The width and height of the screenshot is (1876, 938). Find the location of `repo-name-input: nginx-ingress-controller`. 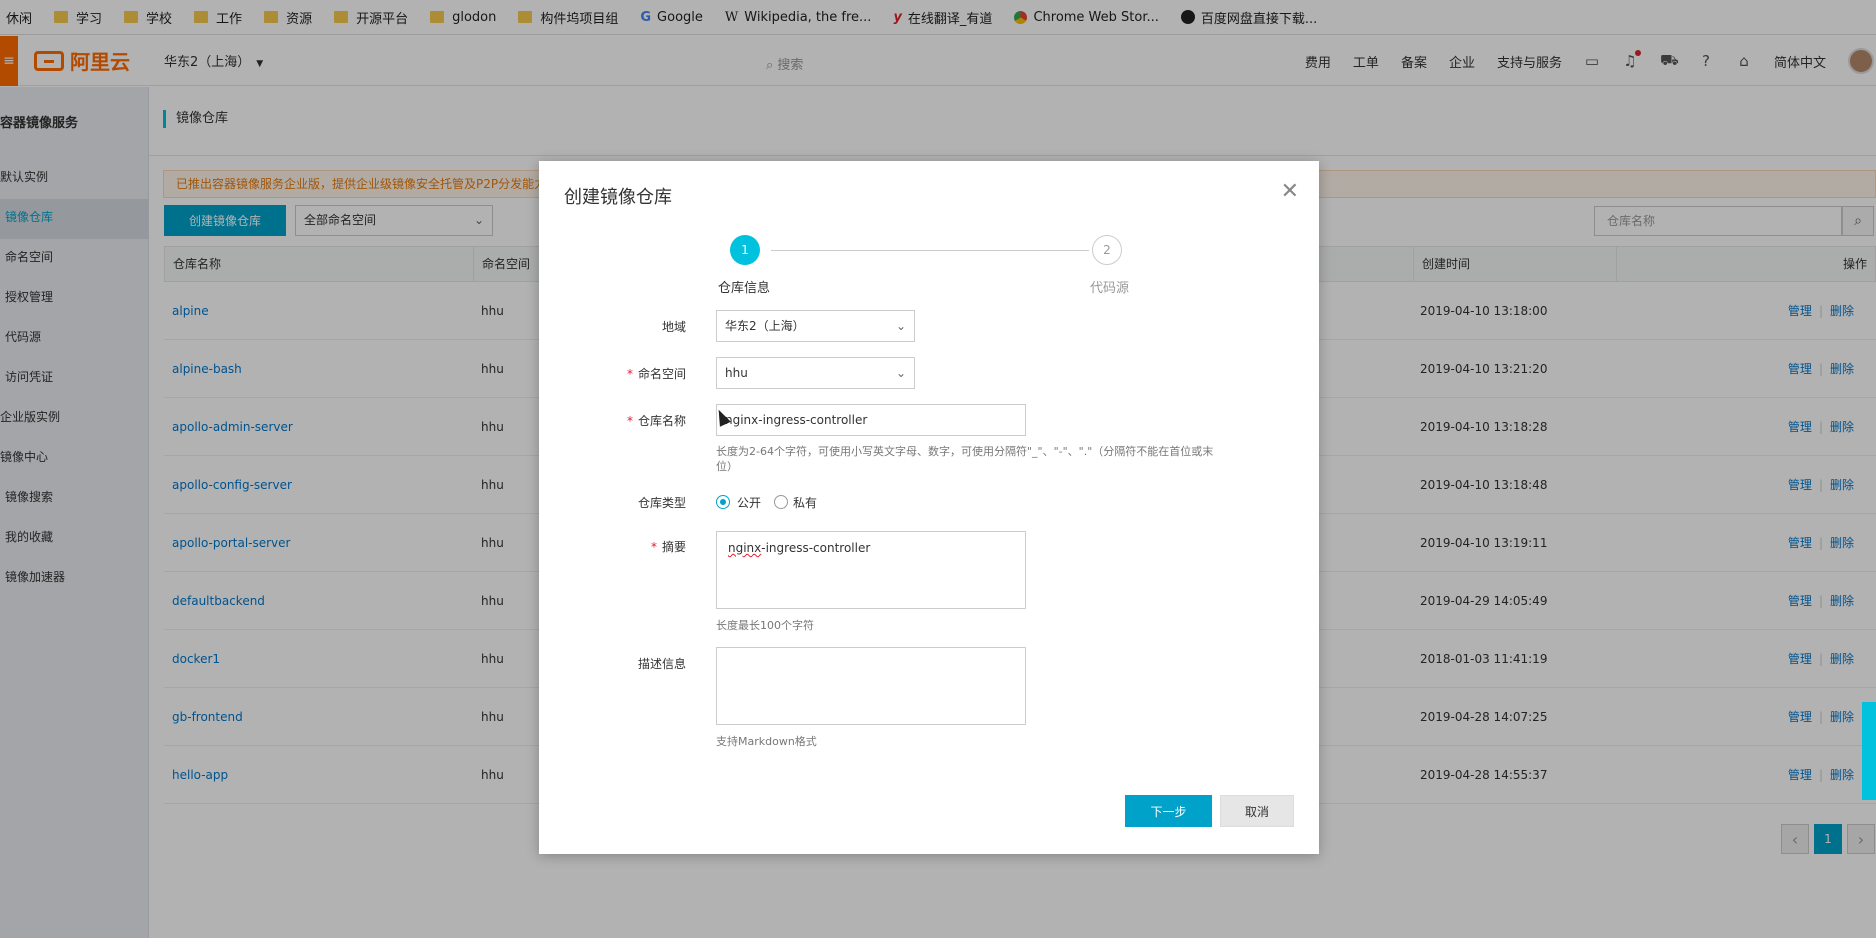

repo-name-input: nginx-ingress-controller is located at coordinates (871, 420).